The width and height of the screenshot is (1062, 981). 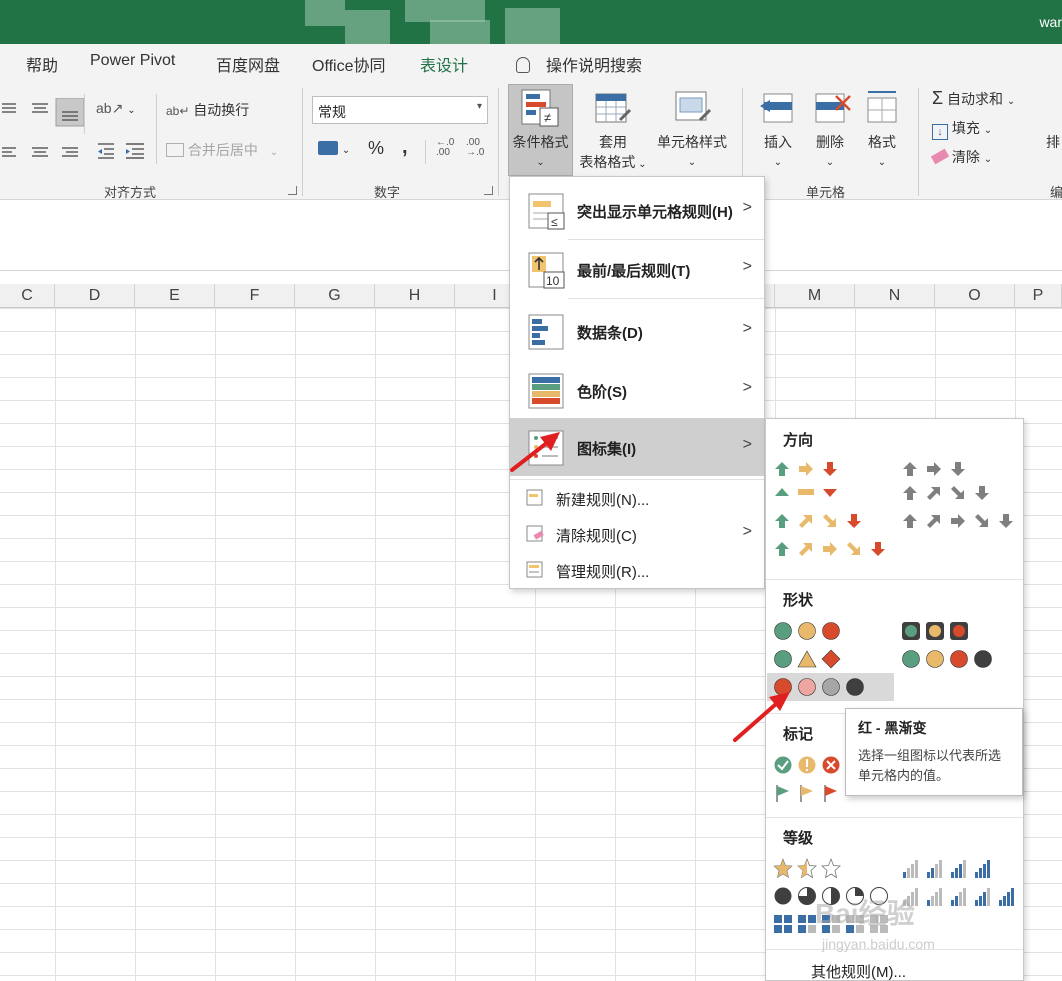 I want to click on eraser-icon, so click(x=940, y=156).